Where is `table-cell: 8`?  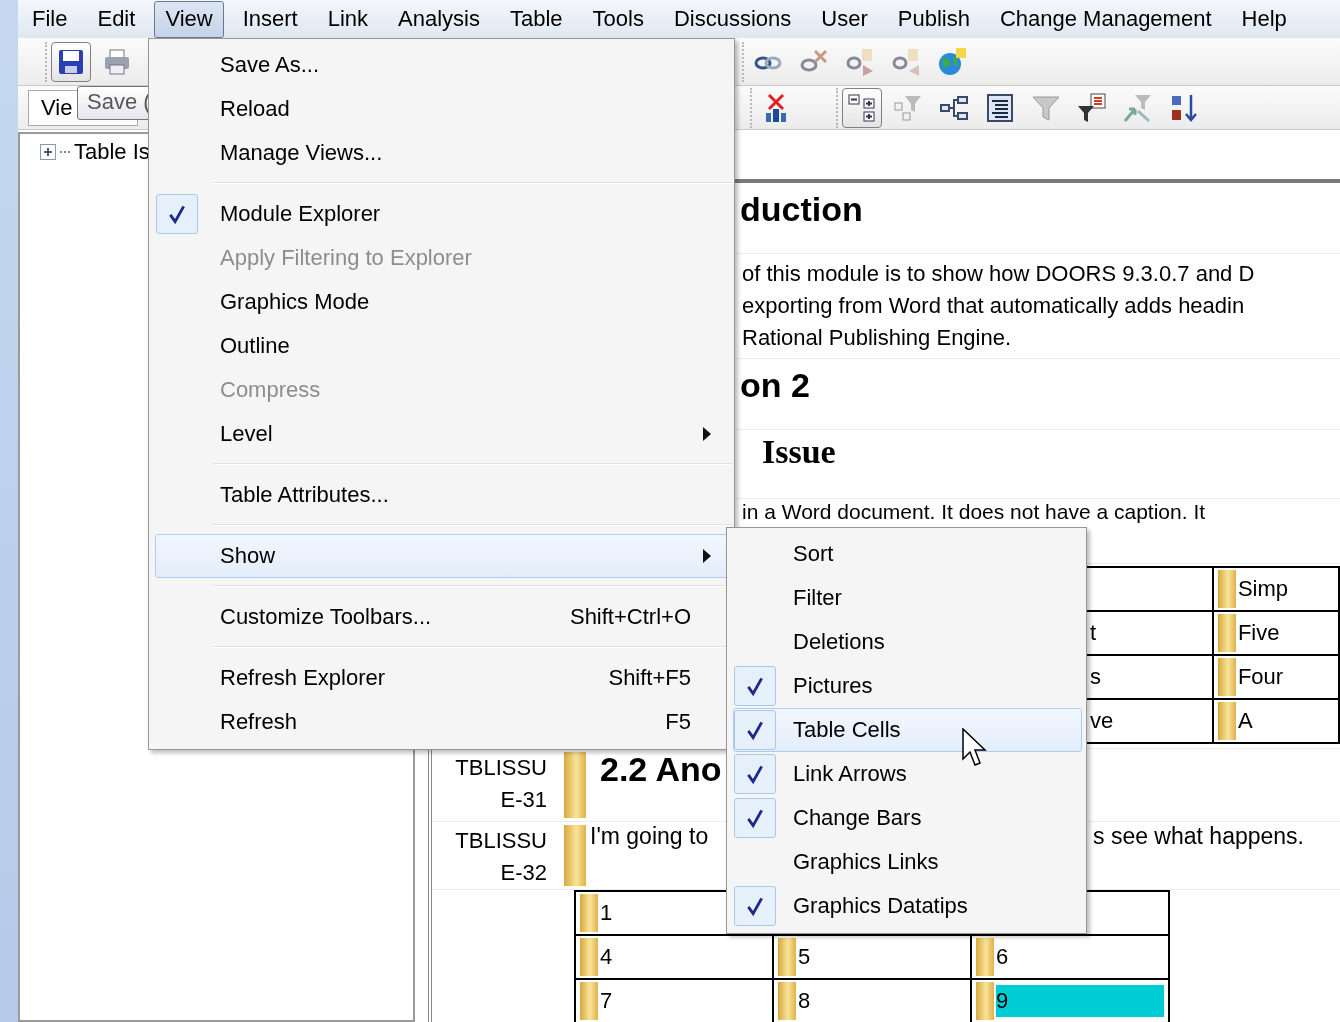
table-cell: 8 is located at coordinates (804, 1001).